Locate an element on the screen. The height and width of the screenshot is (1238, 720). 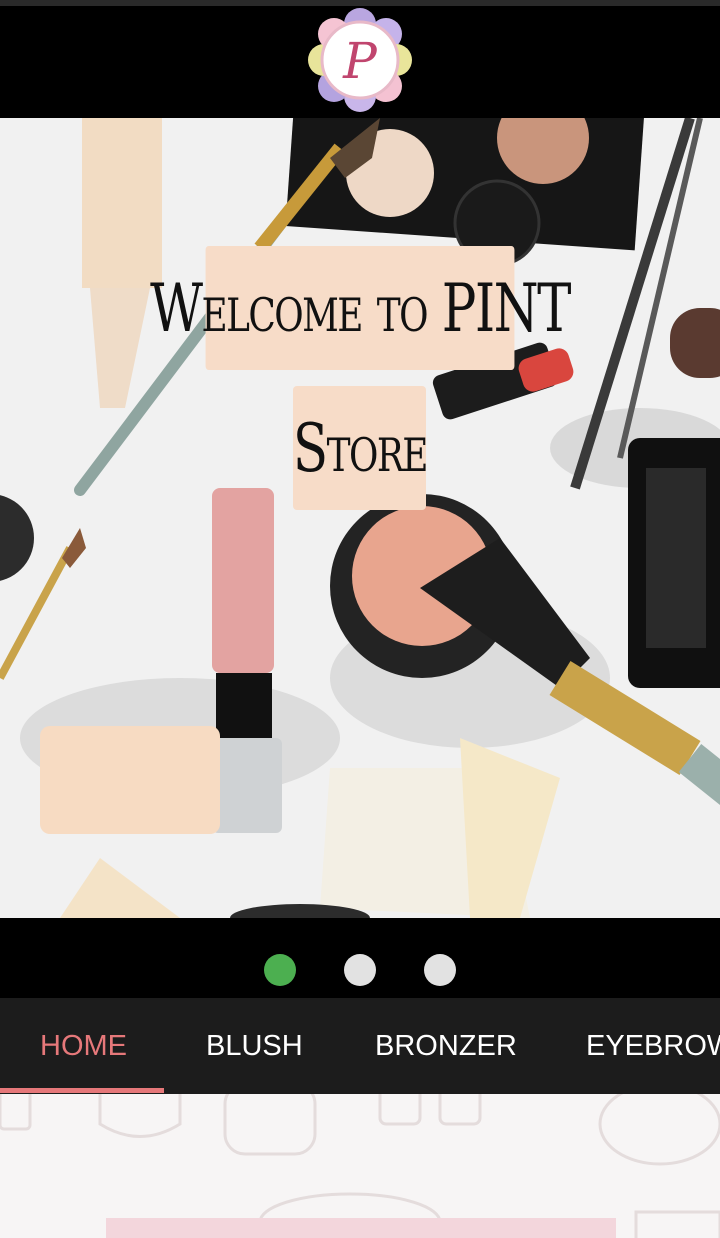
tab-blush: BLUSH is located at coordinates (254, 1046).